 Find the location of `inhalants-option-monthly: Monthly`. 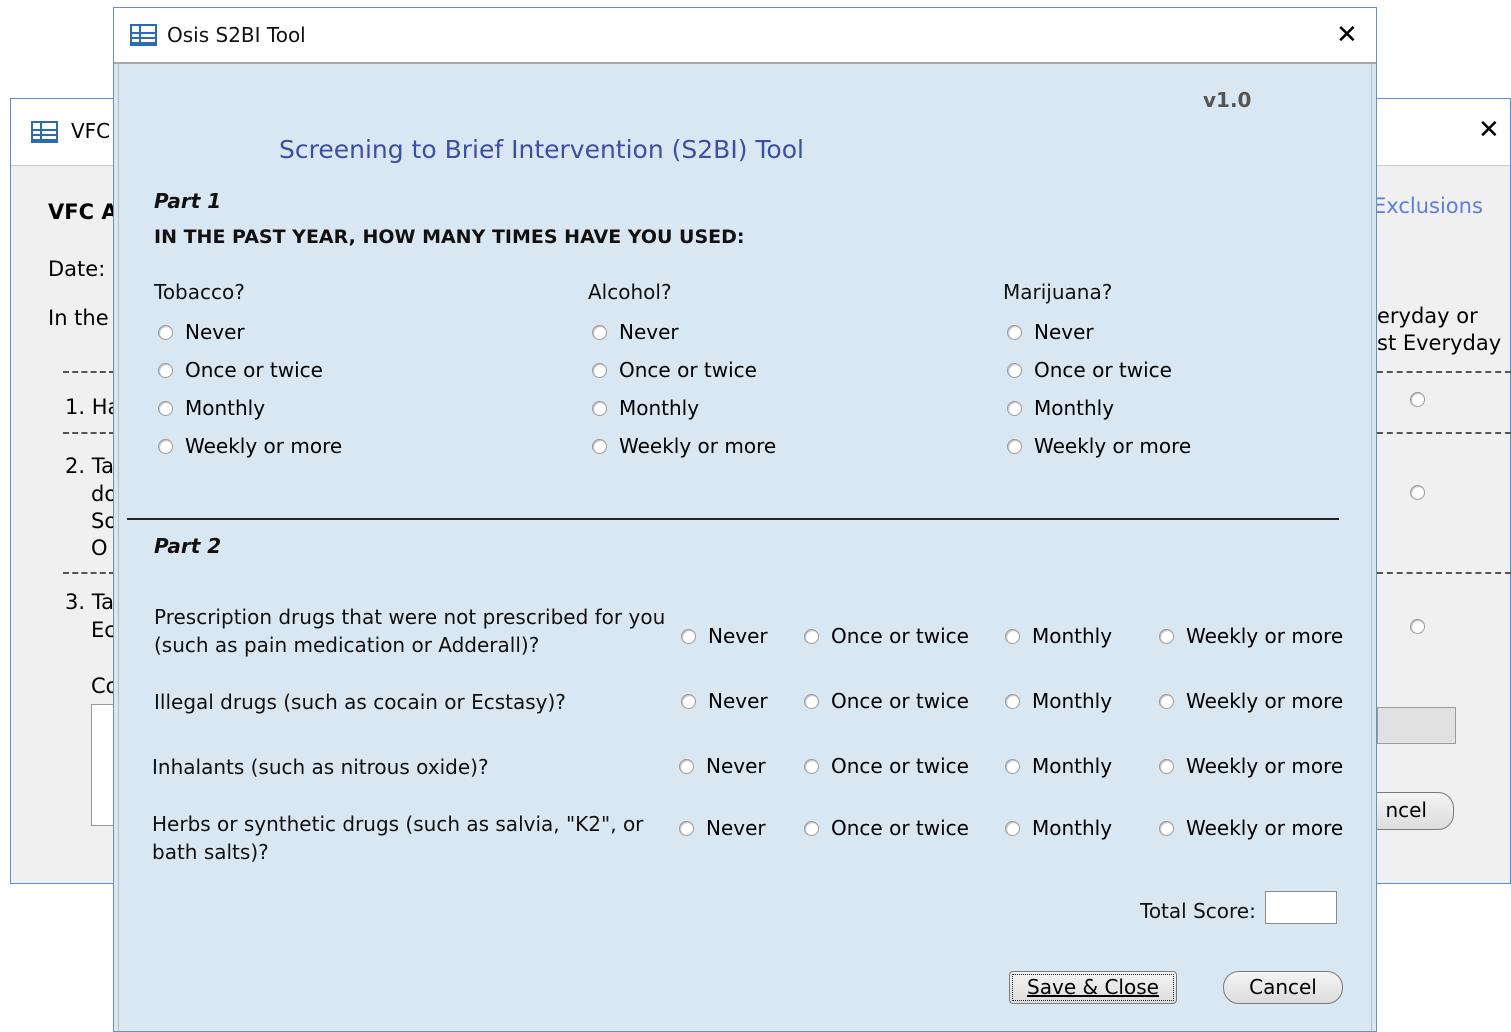

inhalants-option-monthly: Monthly is located at coordinates (1058, 766).